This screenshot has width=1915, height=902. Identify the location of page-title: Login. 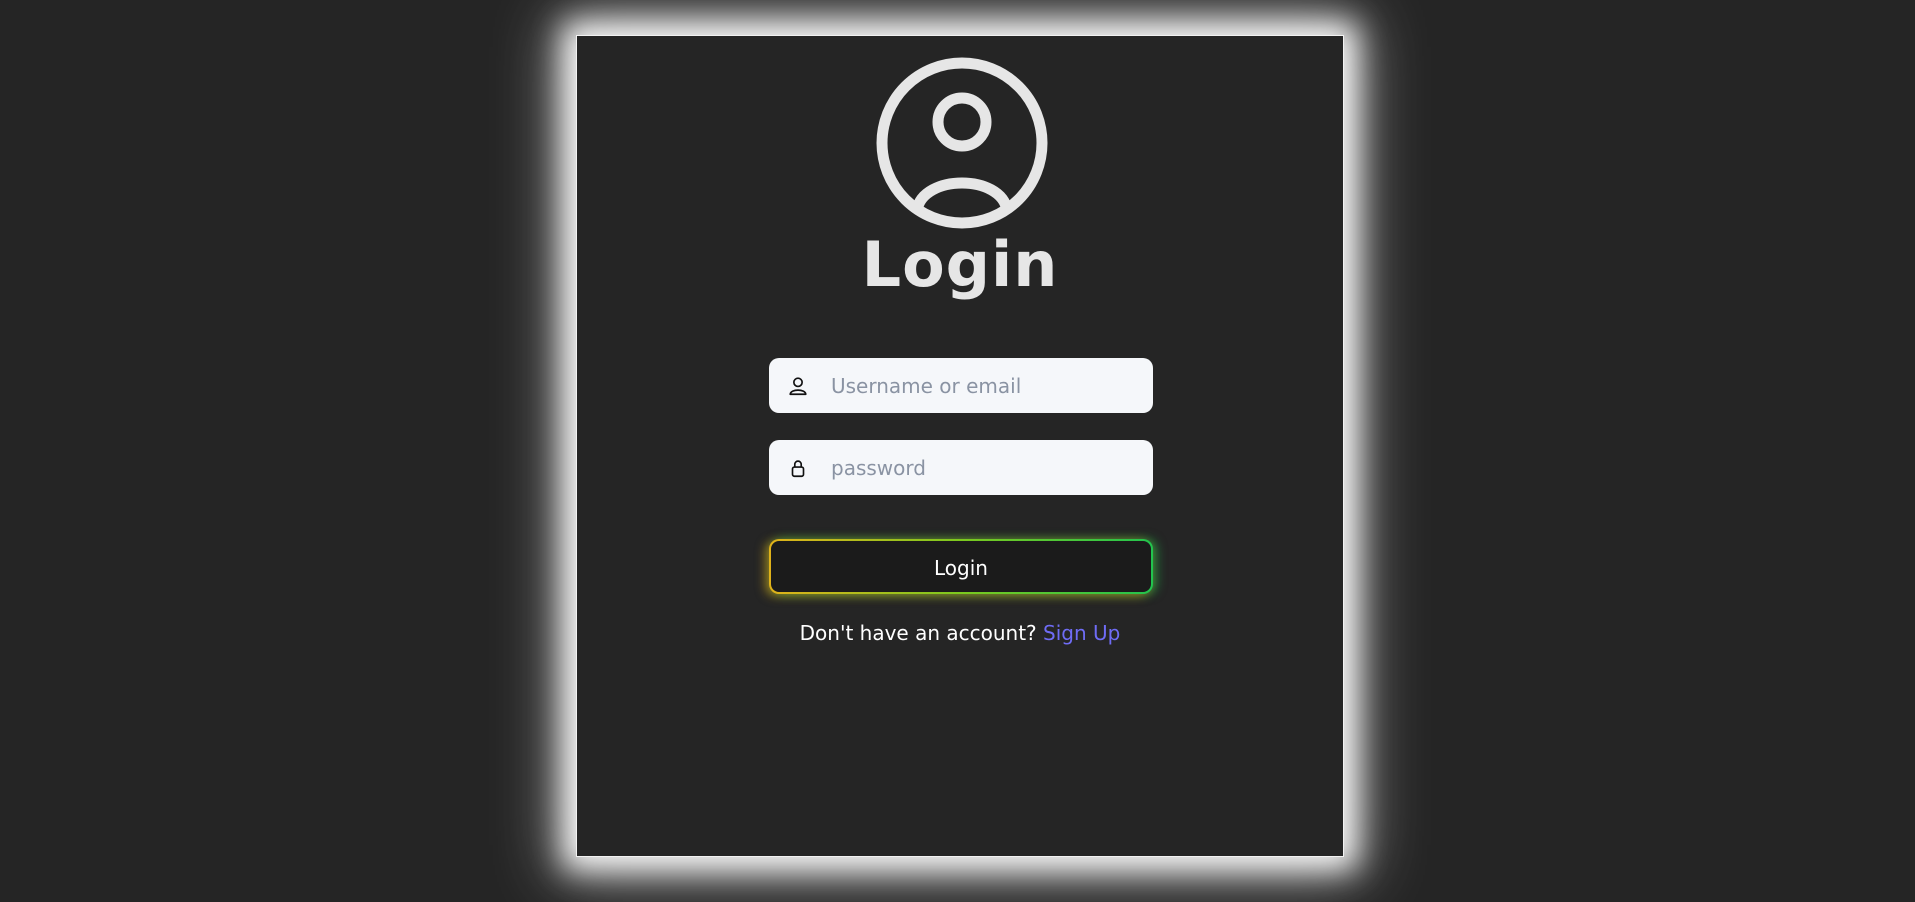
(960, 264).